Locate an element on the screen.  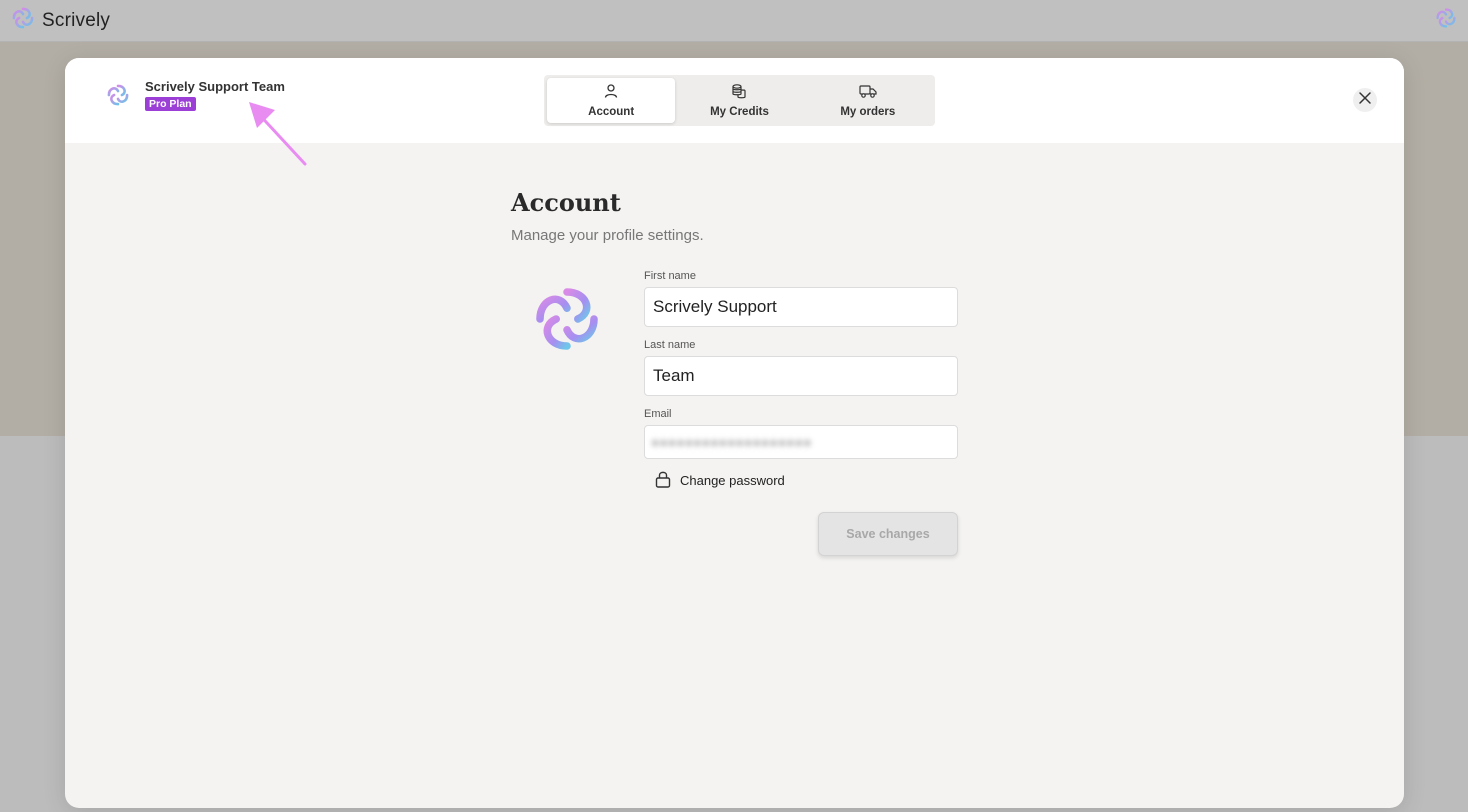
plan-badge: Pro Plan is located at coordinates (170, 103).